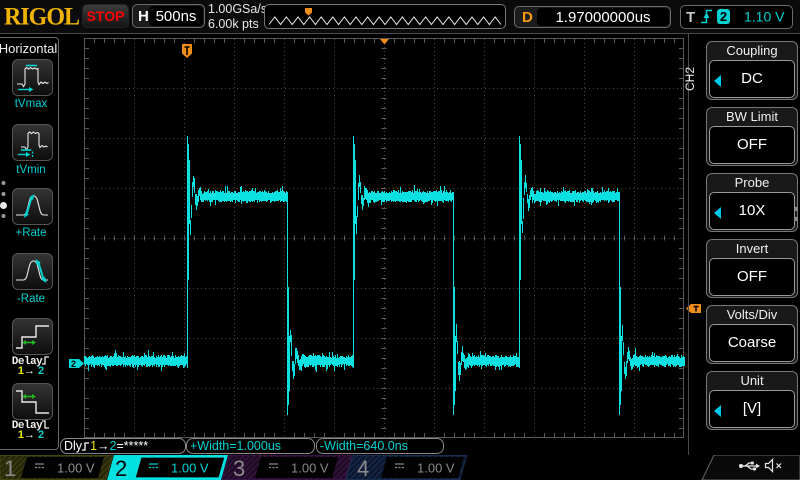 The width and height of the screenshot is (800, 480). What do you see at coordinates (764, 17) in the screenshot?
I see `svg-text: 1.10 V` at bounding box center [764, 17].